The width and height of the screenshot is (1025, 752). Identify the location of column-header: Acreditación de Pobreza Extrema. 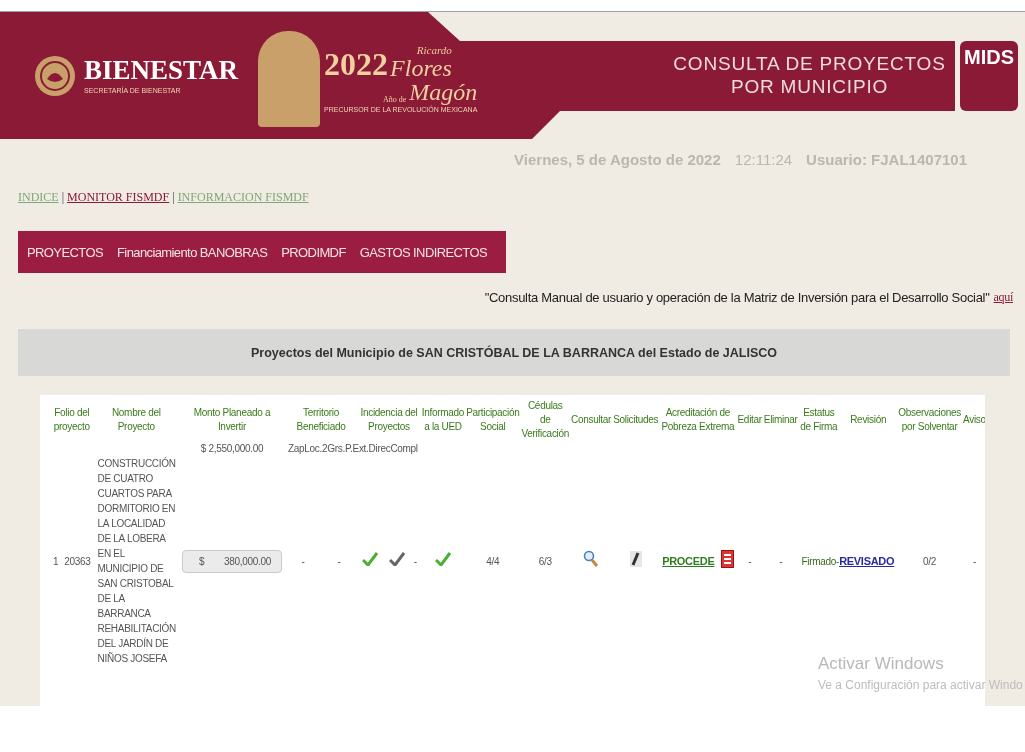
(698, 420).